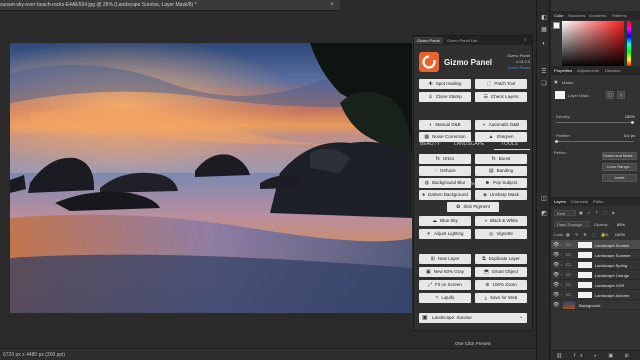  What do you see at coordinates (445, 159) in the screenshot?
I see `orton-button: fx Orton` at bounding box center [445, 159].